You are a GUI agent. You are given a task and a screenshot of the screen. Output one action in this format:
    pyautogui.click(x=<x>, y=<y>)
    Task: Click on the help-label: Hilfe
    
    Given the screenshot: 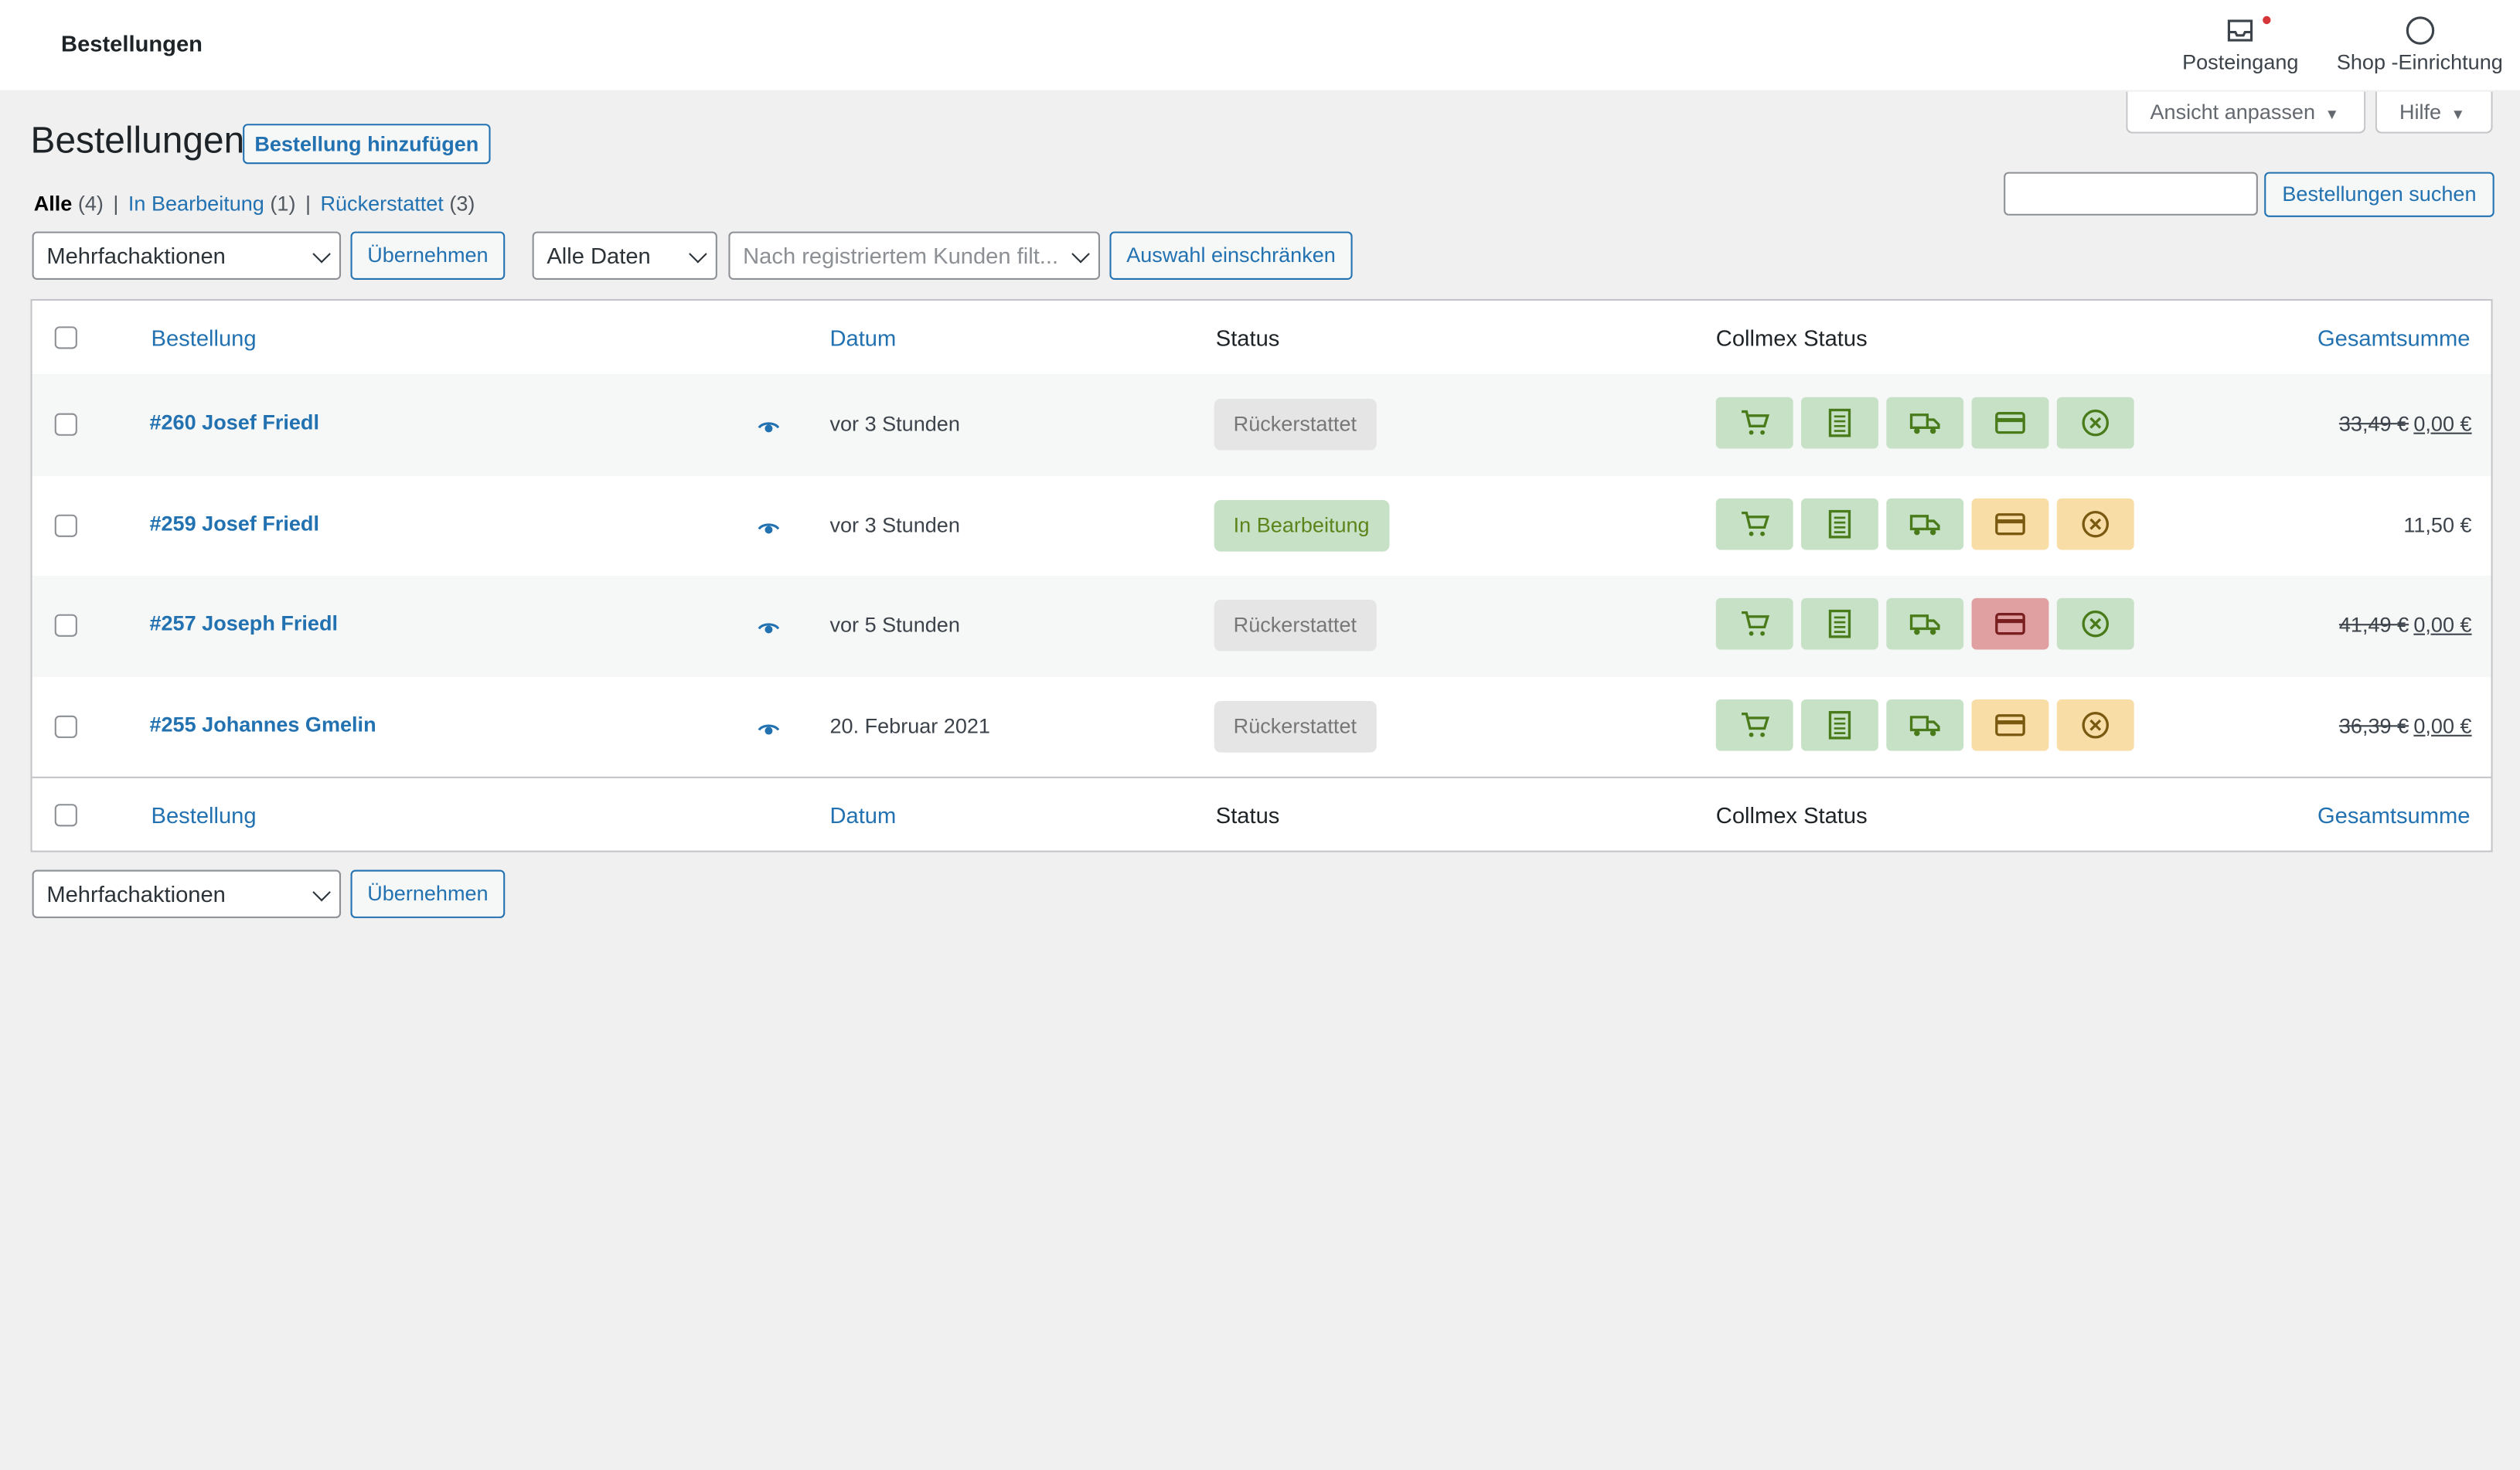 What is the action you would take?
    pyautogui.click(x=2420, y=111)
    